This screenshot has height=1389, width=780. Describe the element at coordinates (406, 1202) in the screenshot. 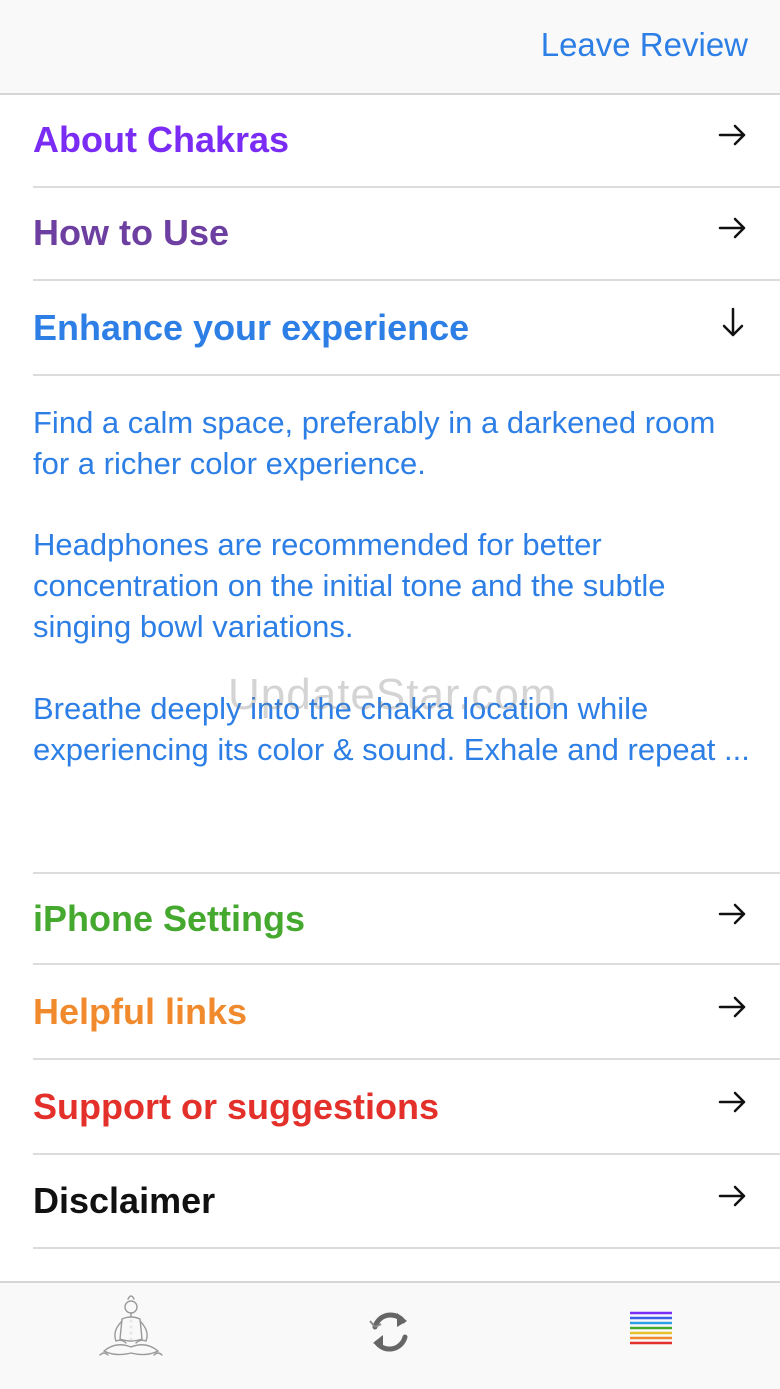

I see `menu-item-disclaimer: Disclaimer` at that location.